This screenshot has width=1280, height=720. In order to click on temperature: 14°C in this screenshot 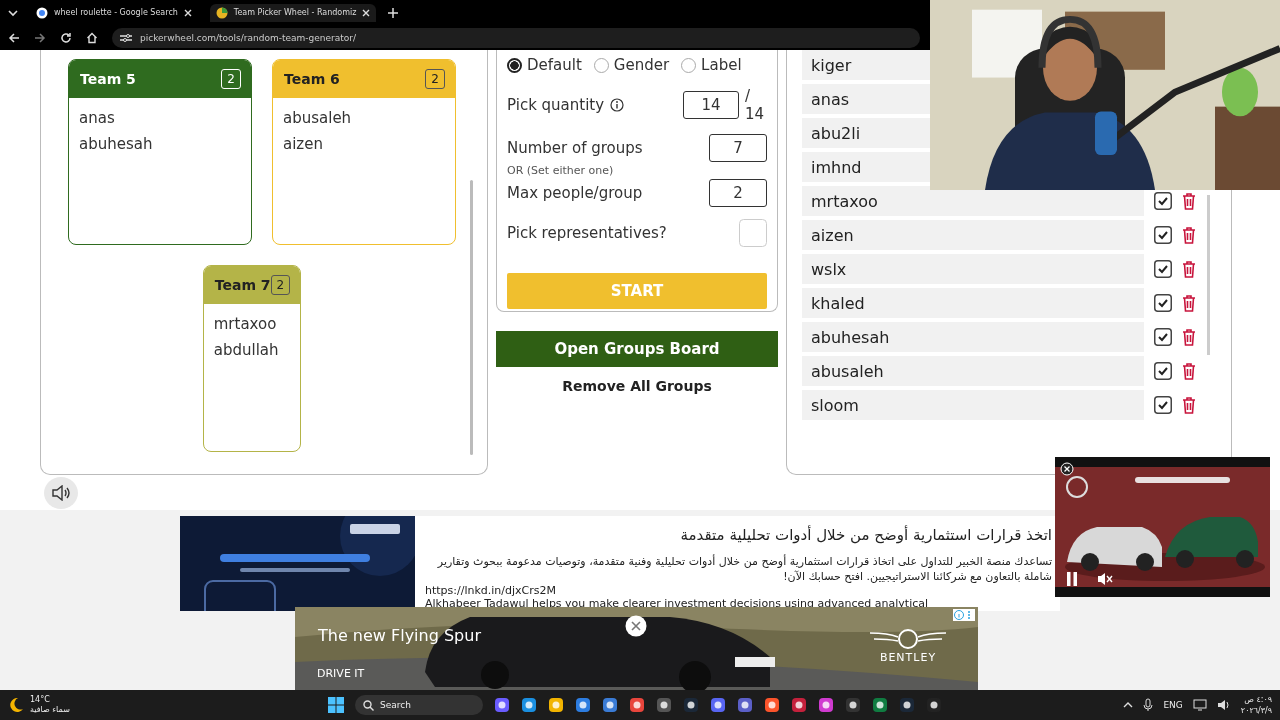, I will do `click(40, 700)`.